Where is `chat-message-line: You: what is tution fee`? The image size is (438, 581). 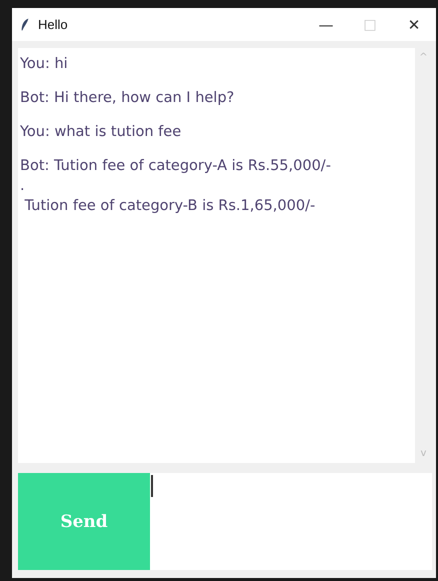
chat-message-line: You: what is tution fee is located at coordinates (101, 132).